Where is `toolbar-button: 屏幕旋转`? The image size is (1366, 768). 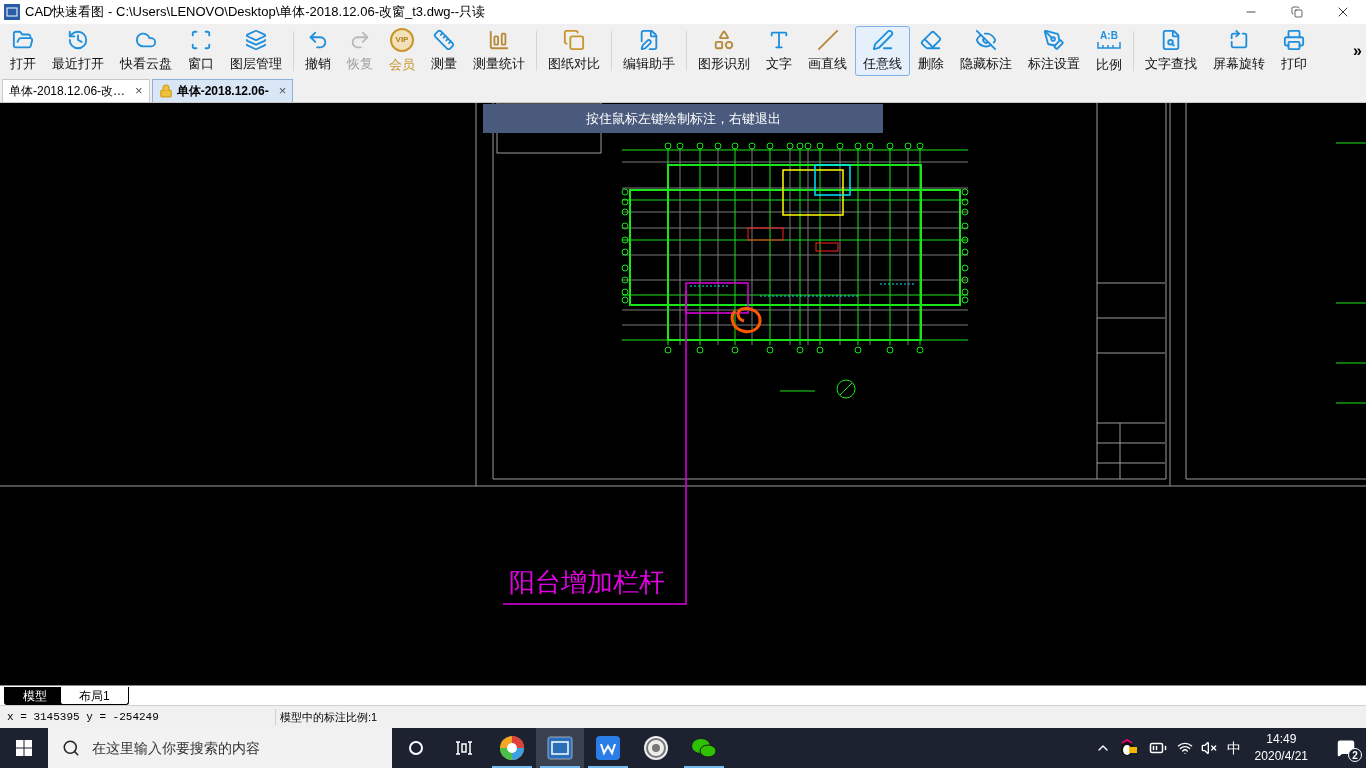 toolbar-button: 屏幕旋转 is located at coordinates (1239, 51).